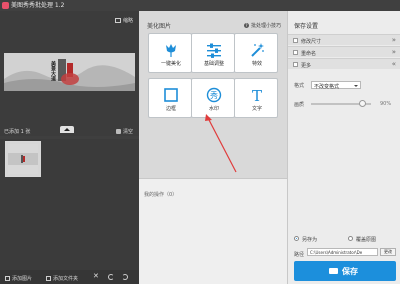 This screenshot has height=284, width=400. What do you see at coordinates (327, 87) in the screenshot?
I see `format-value: 不改变格式` at bounding box center [327, 87].